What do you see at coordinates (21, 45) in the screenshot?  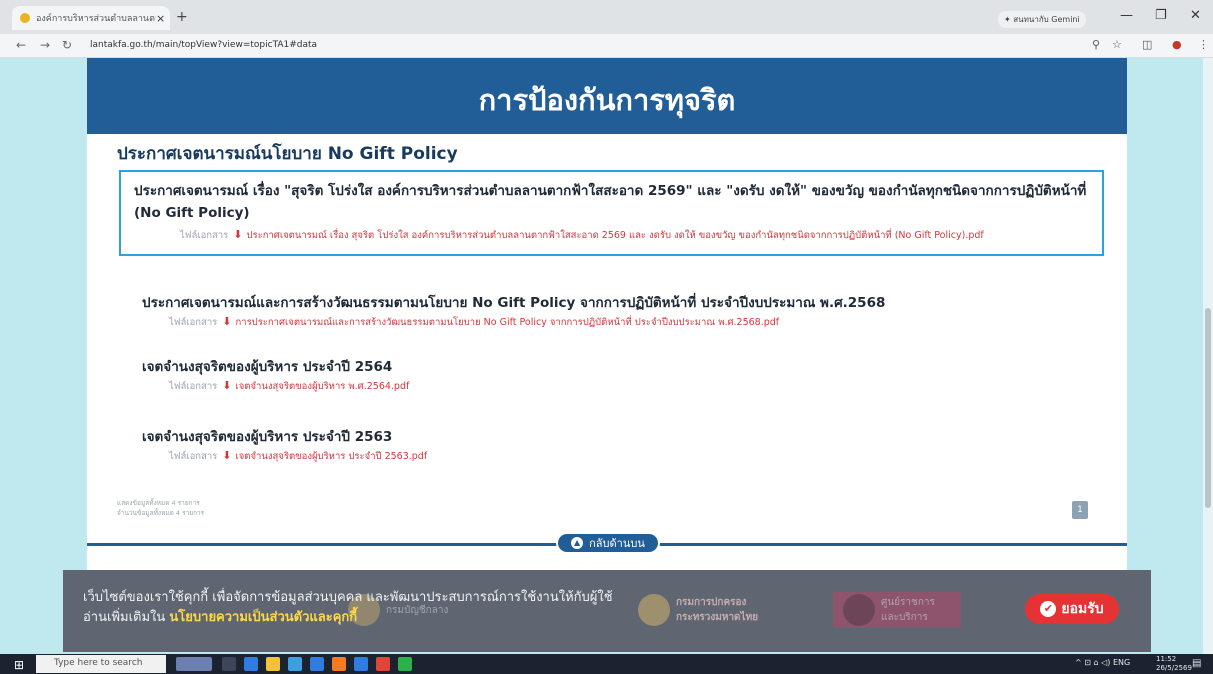 I see `back-icon: ←` at bounding box center [21, 45].